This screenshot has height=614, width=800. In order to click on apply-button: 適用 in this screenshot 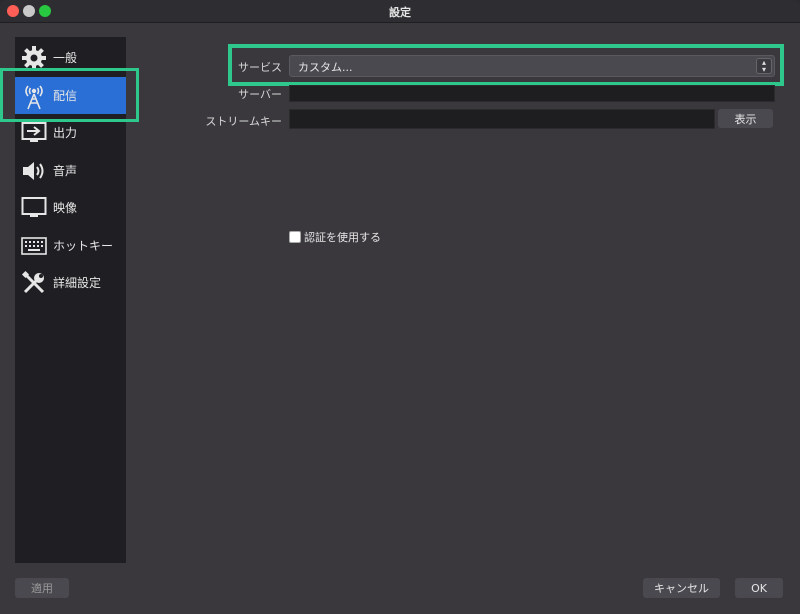, I will do `click(42, 588)`.